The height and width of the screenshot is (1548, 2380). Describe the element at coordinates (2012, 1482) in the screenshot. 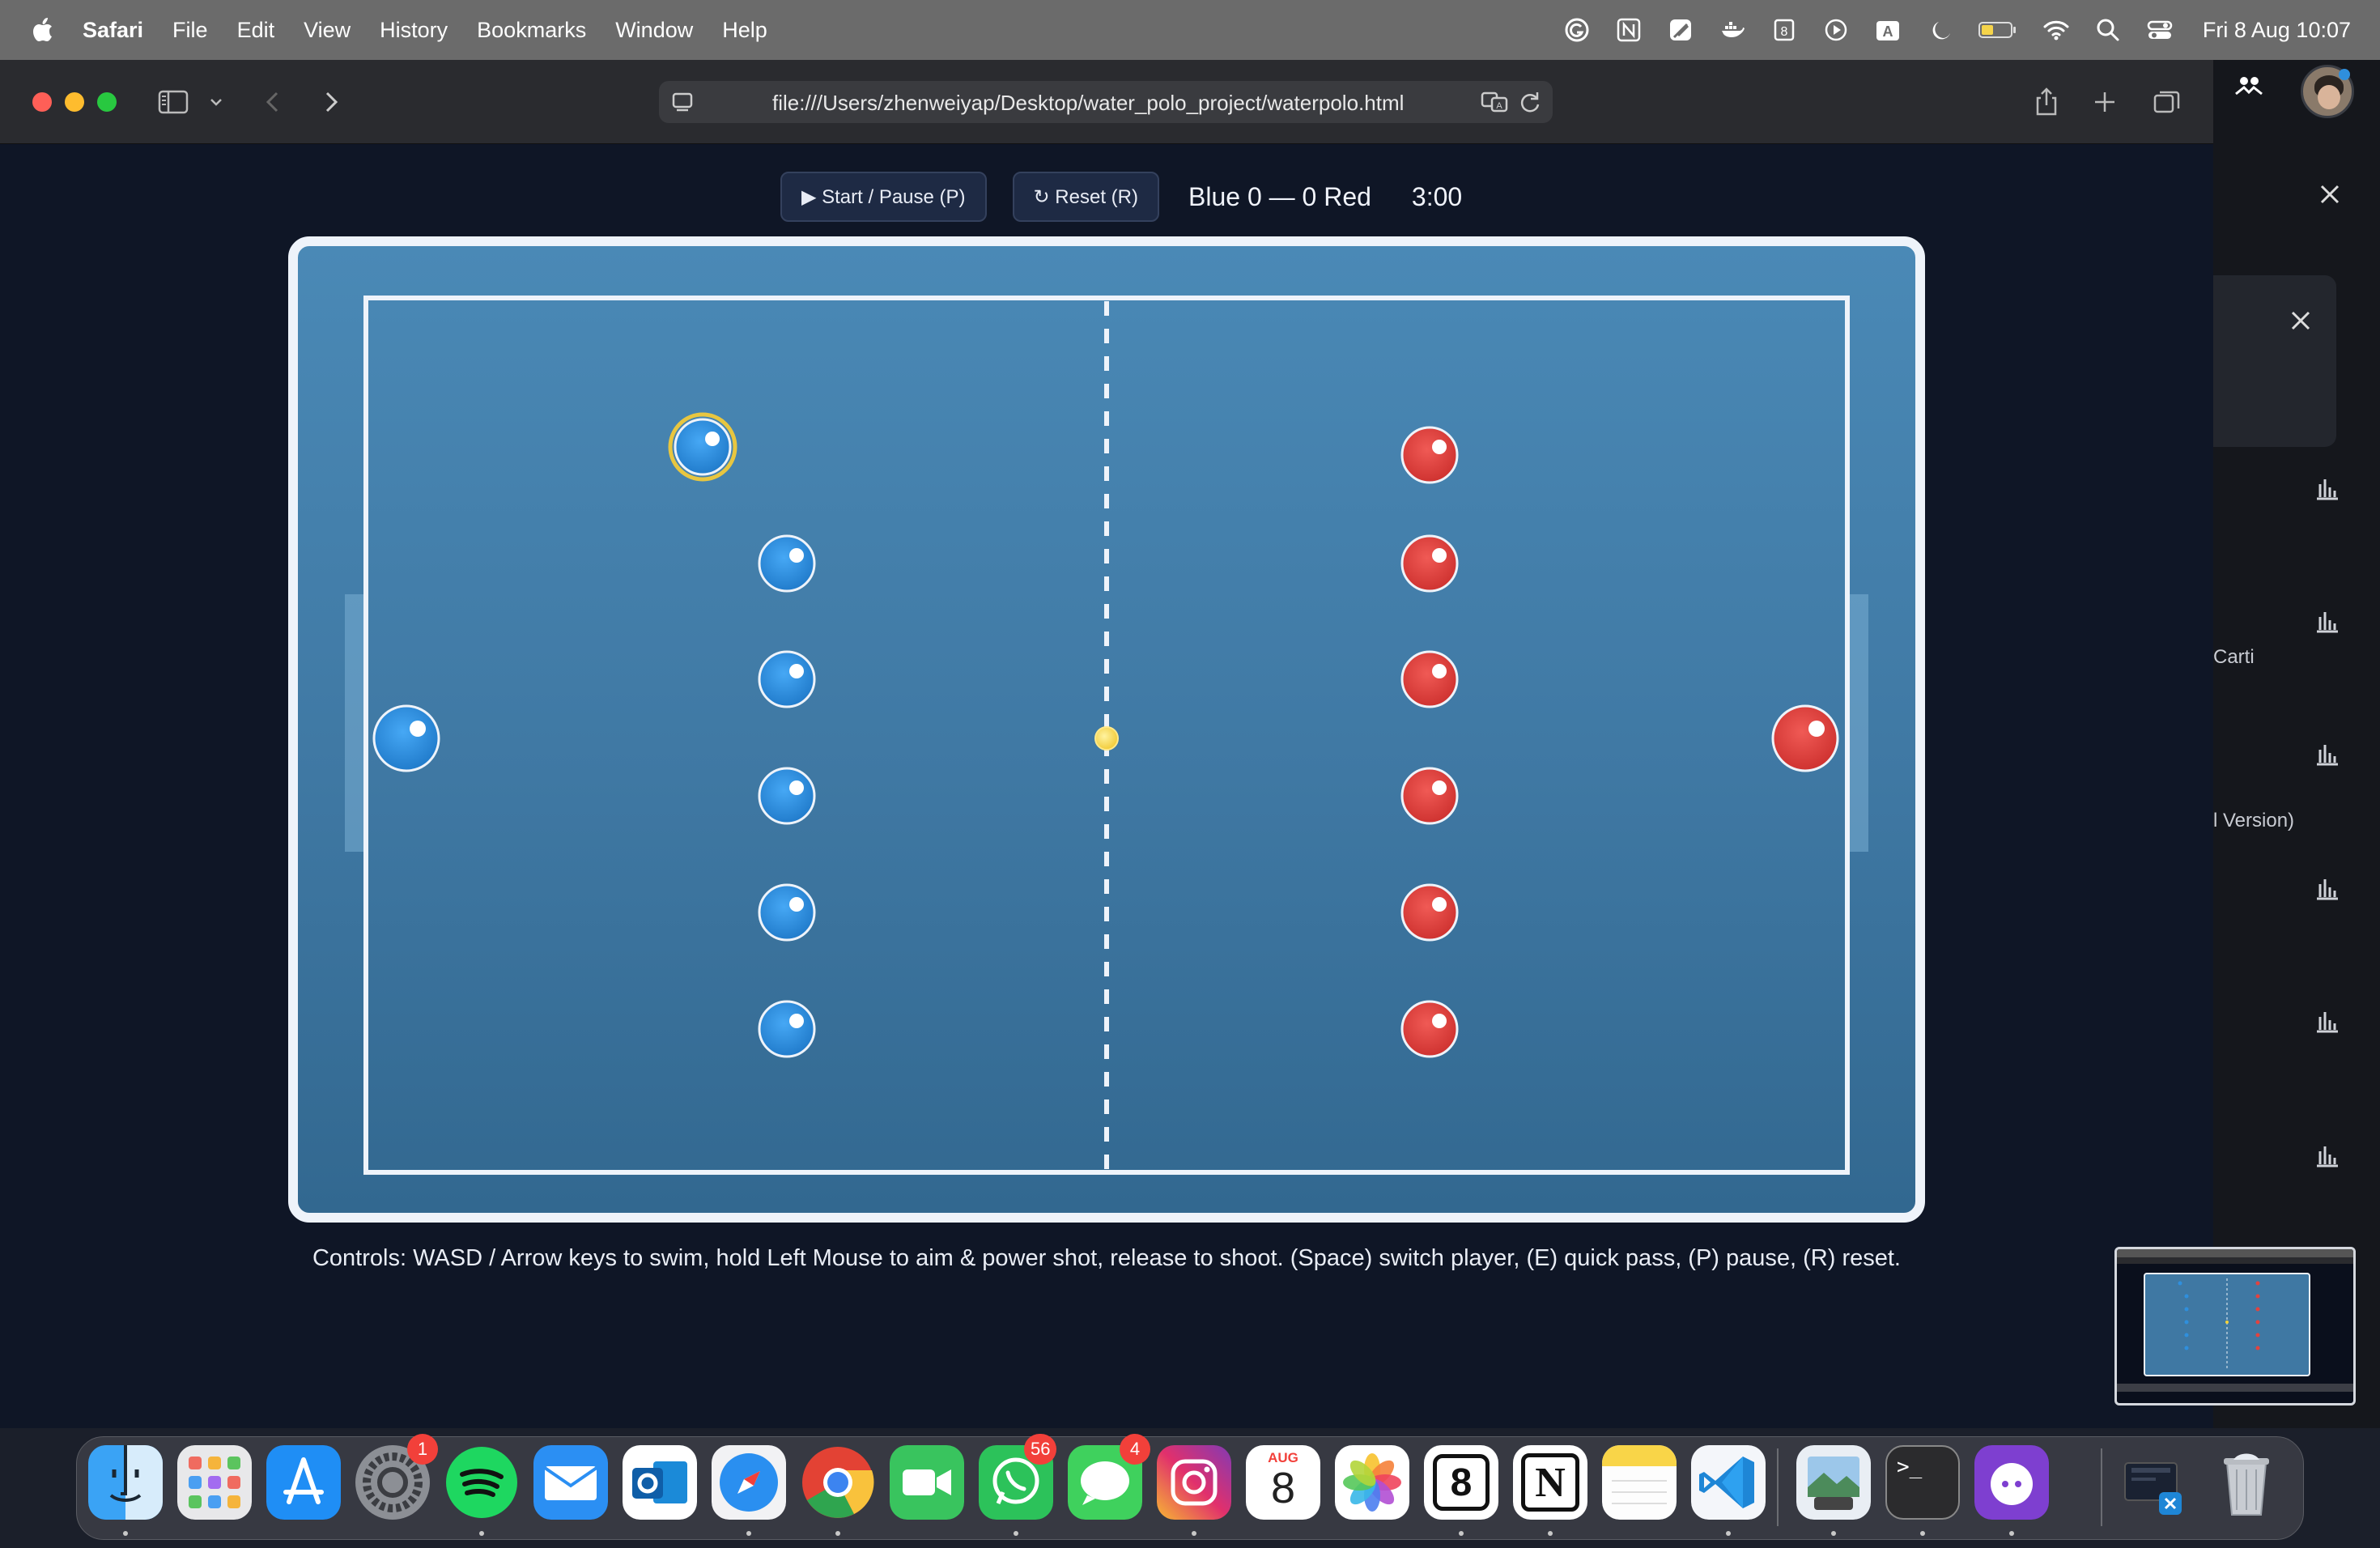

I see `github-desktop-icon` at that location.